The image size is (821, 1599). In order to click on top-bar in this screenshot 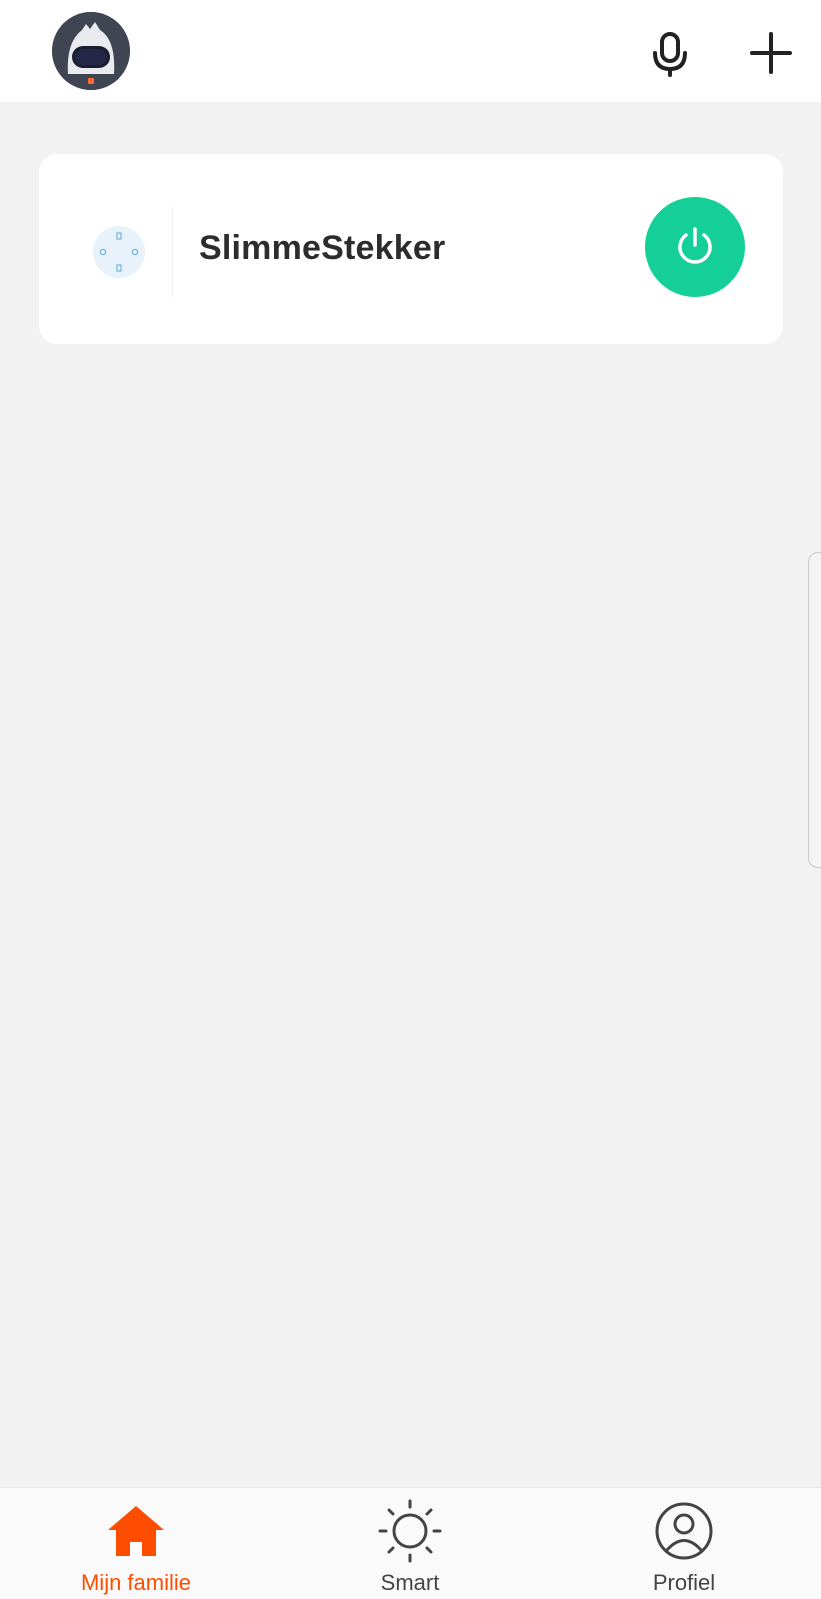, I will do `click(410, 51)`.